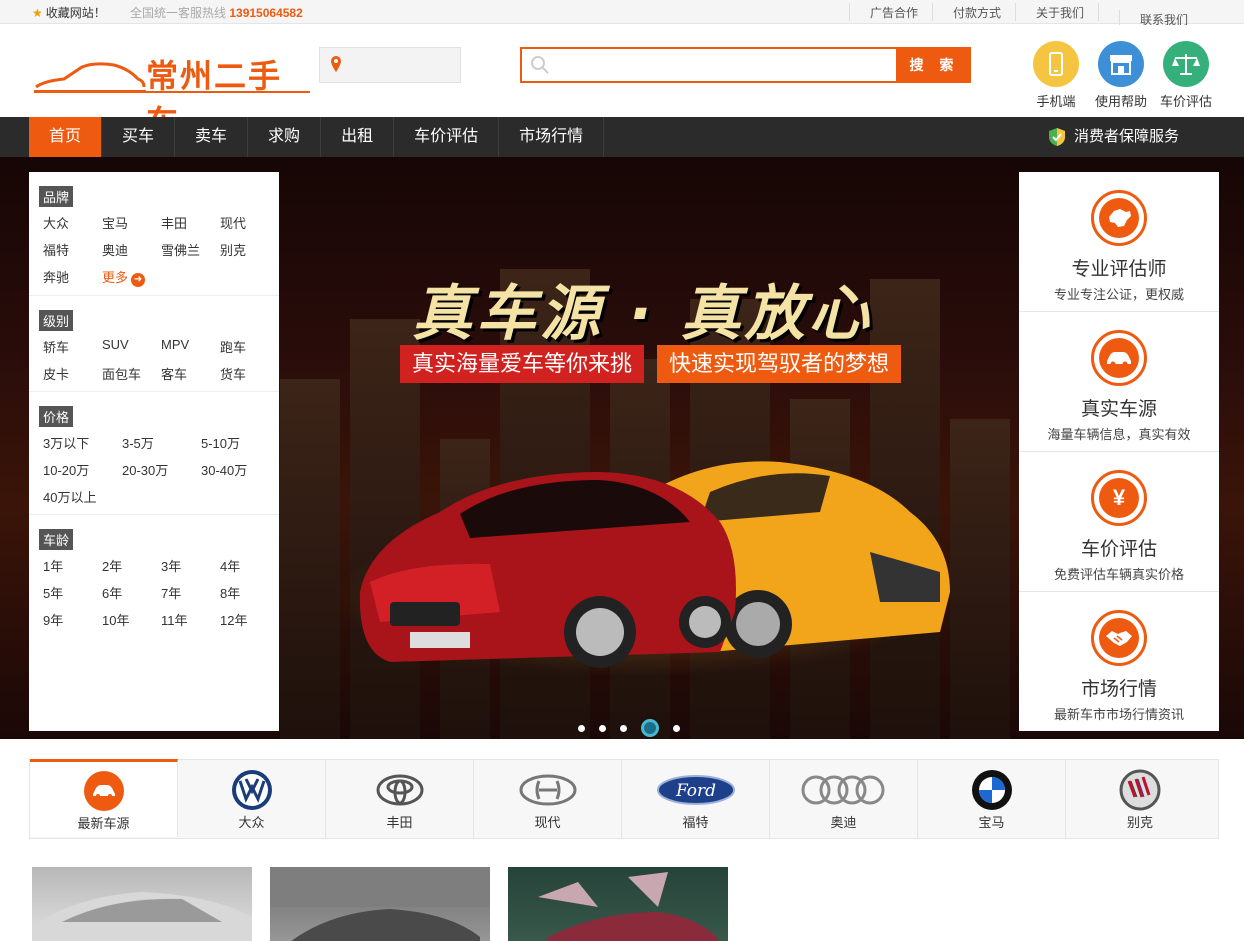 This screenshot has width=1244, height=941. What do you see at coordinates (240, 442) in the screenshot?
I see `filter-option: 5-10万` at bounding box center [240, 442].